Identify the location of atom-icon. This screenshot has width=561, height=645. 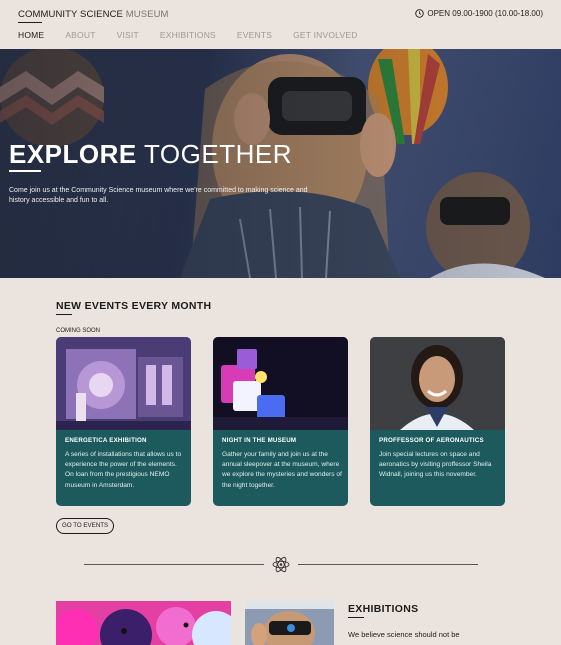
(281, 564).